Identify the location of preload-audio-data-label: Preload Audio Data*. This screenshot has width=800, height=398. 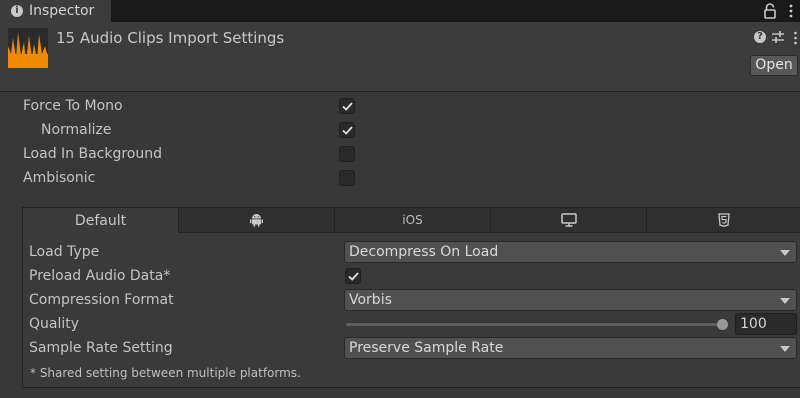
(100, 276).